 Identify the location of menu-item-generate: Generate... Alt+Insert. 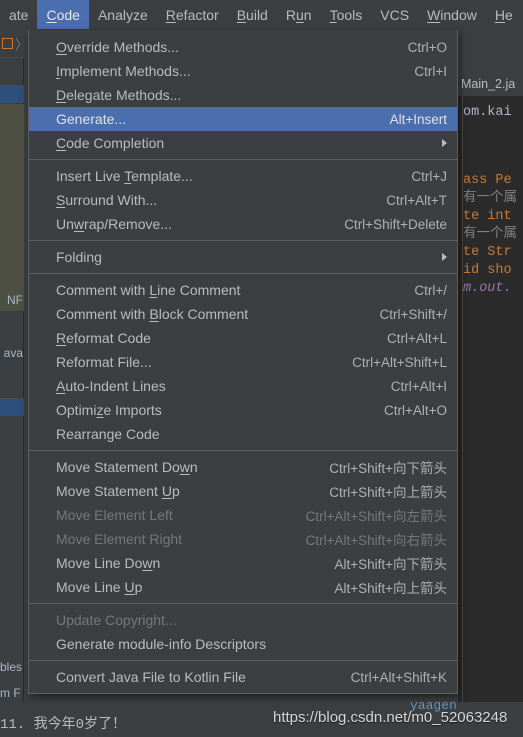
(243, 119).